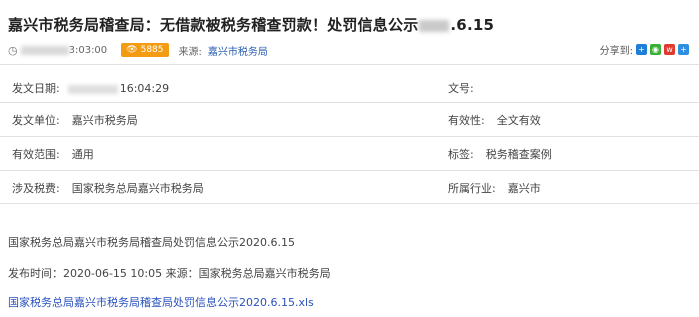 Image resolution: width=699 pixels, height=317 pixels. I want to click on clock-icon: ◷, so click(13, 50).